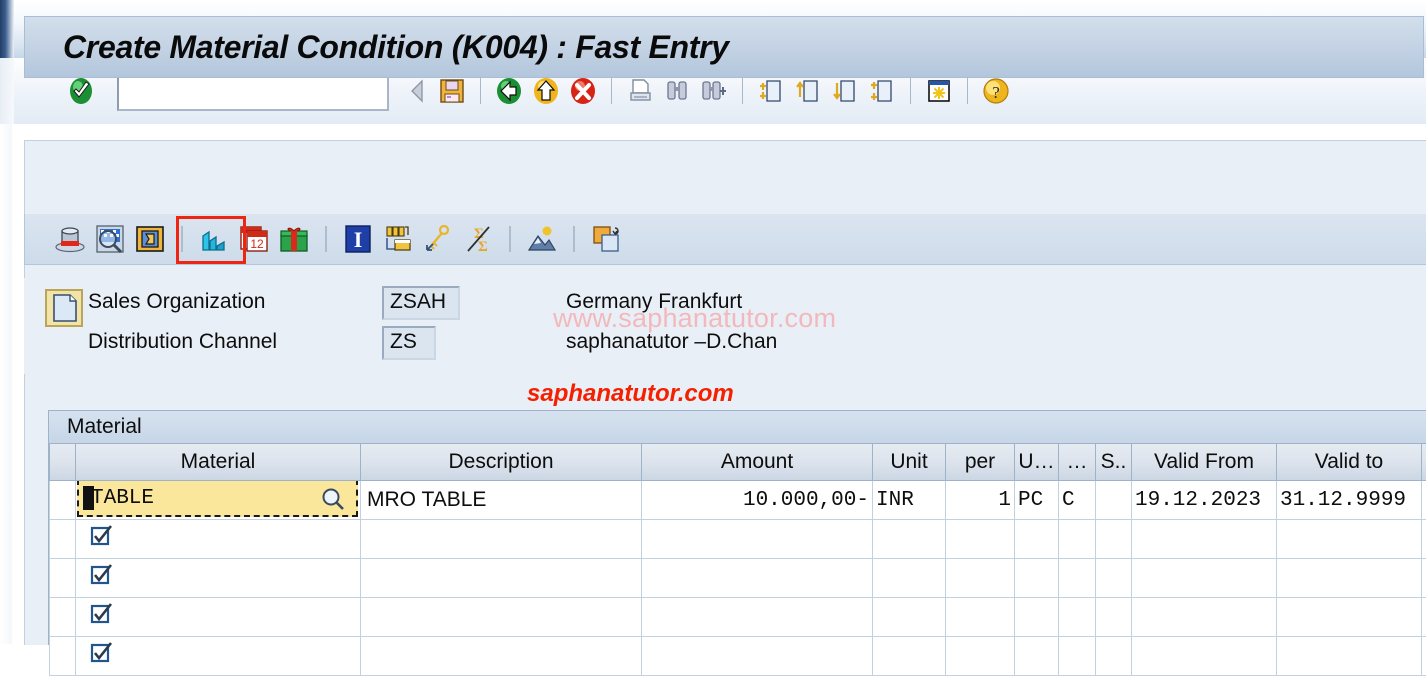 This screenshot has width=1426, height=676. Describe the element at coordinates (980, 500) in the screenshot. I see `cell-per: 1` at that location.